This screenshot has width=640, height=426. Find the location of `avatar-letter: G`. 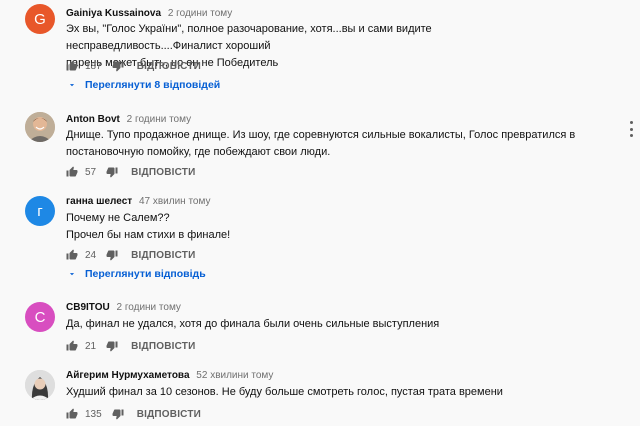

avatar-letter: G is located at coordinates (40, 19).